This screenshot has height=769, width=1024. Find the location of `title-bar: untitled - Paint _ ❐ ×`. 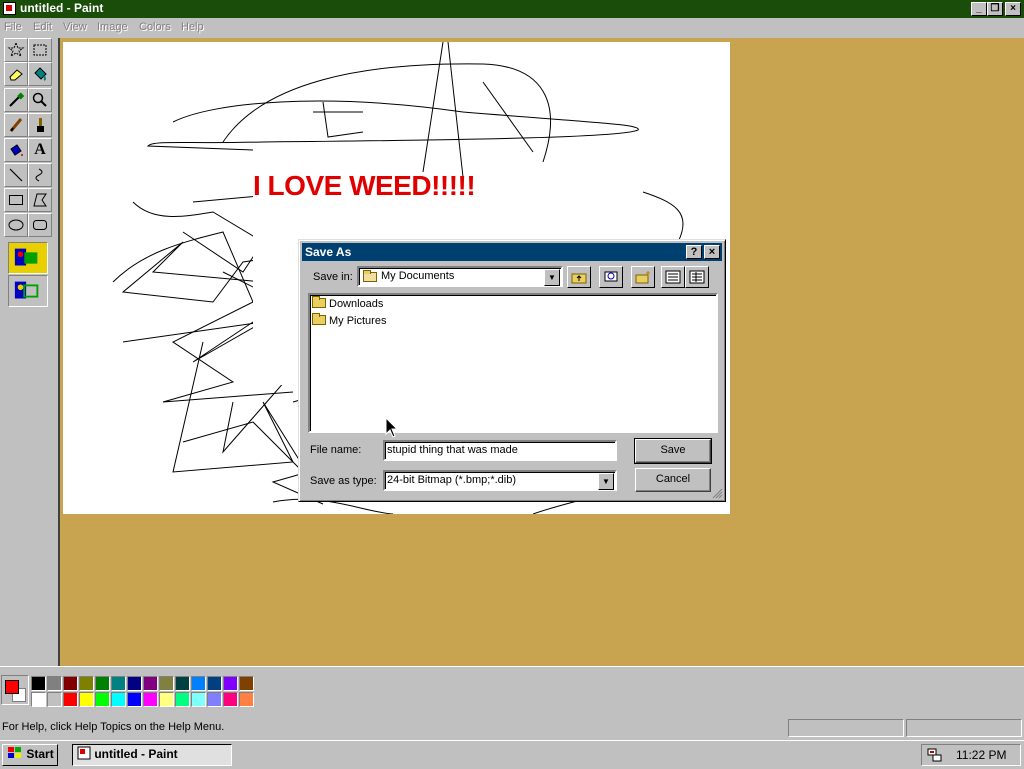

title-bar: untitled - Paint _ ❐ × is located at coordinates (512, 9).